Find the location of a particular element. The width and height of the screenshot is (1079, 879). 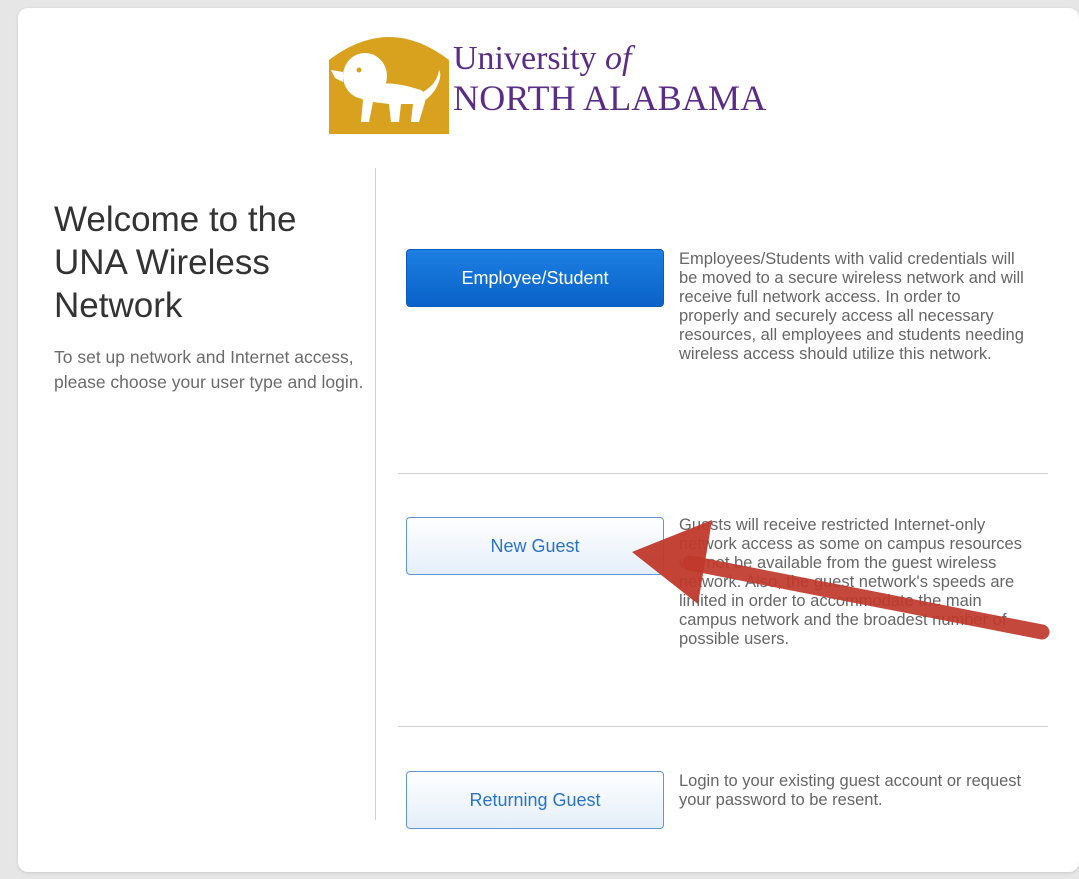

una-logo: University of NORTH ALABAMA is located at coordinates (554, 81).